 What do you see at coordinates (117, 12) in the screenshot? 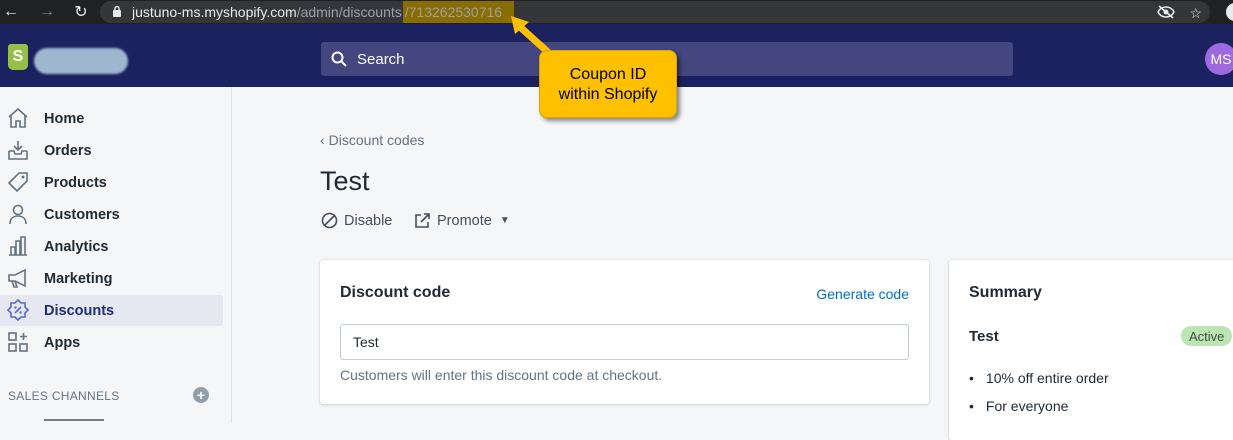
I see `lock-icon` at bounding box center [117, 12].